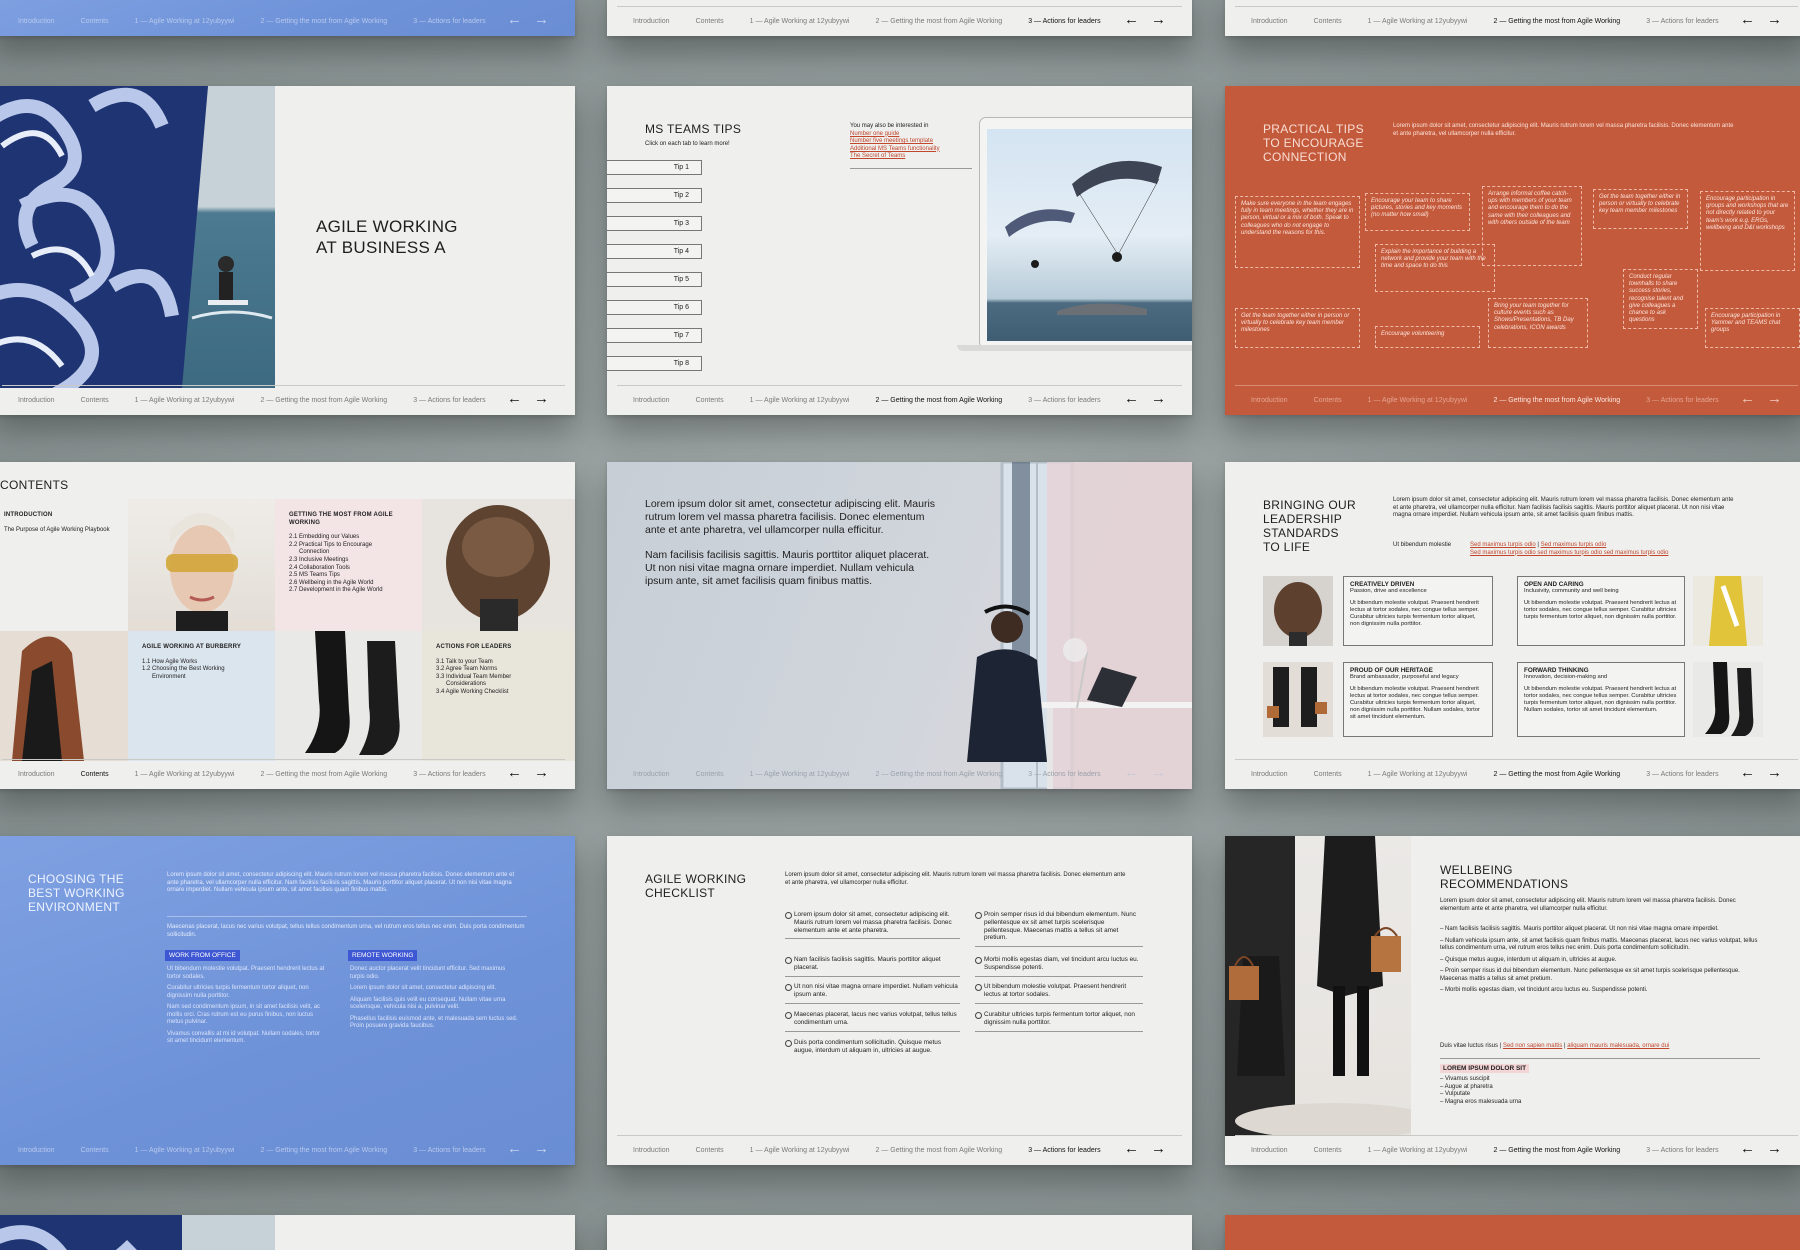 The height and width of the screenshot is (1250, 1800). Describe the element at coordinates (348, 591) in the screenshot. I see `contents-item: 2.7 Development in the Agile World` at that location.